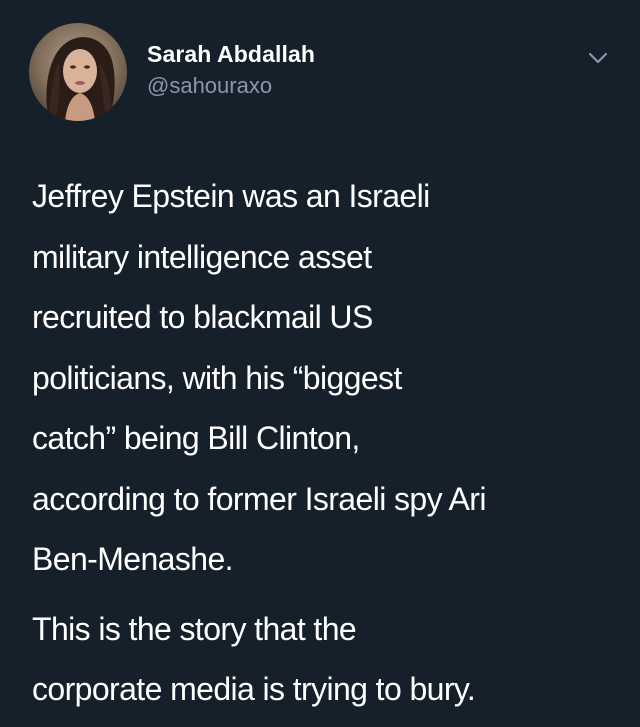  Describe the element at coordinates (196, 438) in the screenshot. I see `tweet-text-line: catch” being Bill Clinton,` at that location.